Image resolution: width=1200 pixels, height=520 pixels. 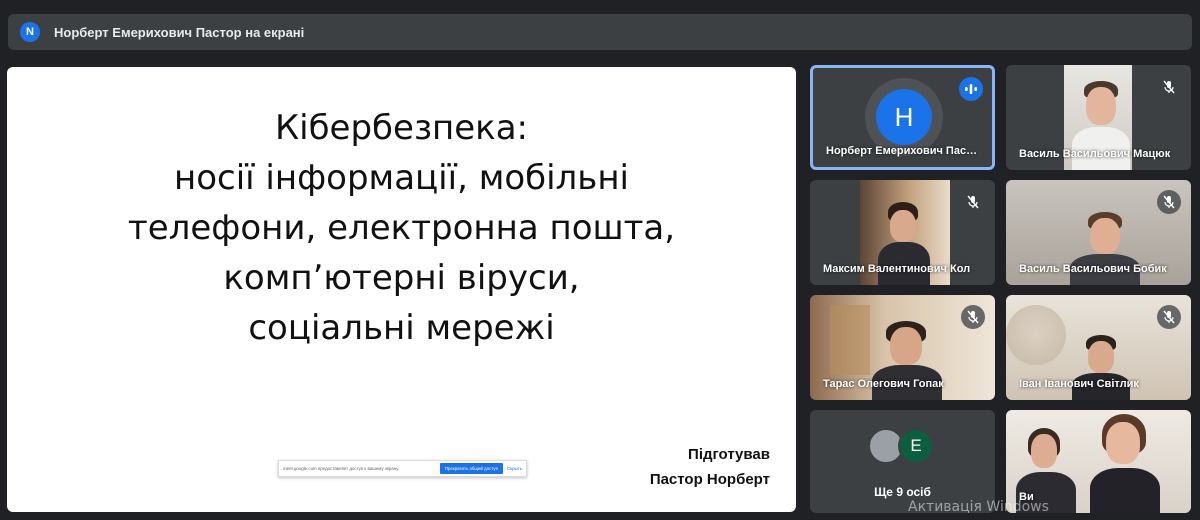 I want to click on stop-sharing-button: Прекратить общий доступ, so click(x=471, y=468).